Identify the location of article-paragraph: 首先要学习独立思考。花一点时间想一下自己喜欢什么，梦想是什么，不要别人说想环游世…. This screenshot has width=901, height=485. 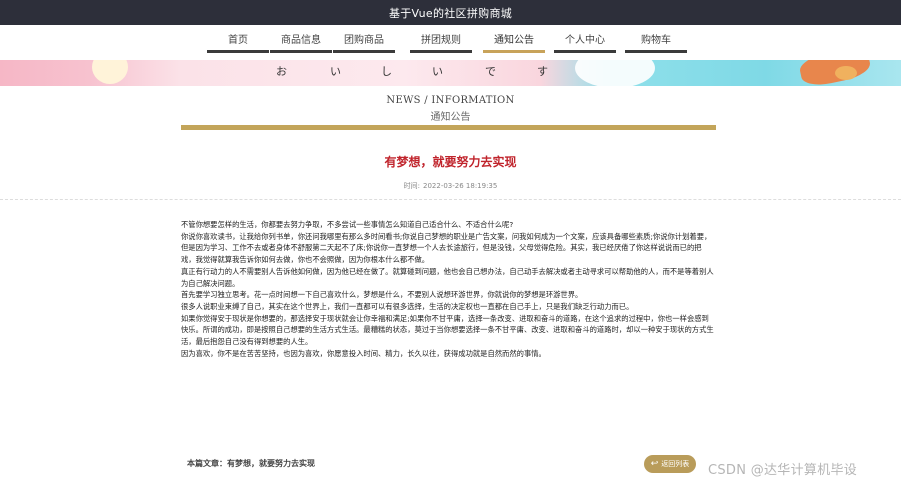
(382, 295).